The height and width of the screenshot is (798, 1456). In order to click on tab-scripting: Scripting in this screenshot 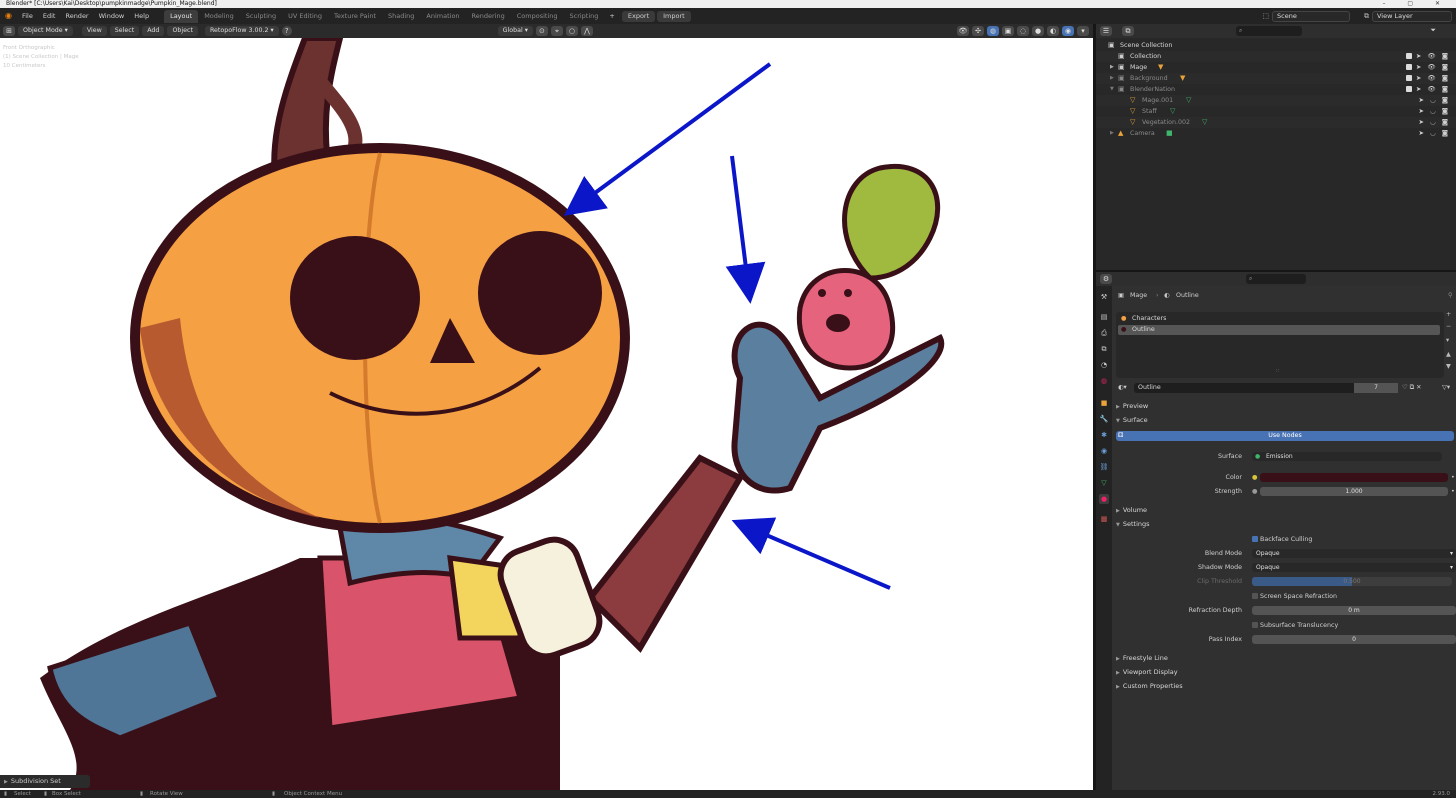, I will do `click(584, 16)`.